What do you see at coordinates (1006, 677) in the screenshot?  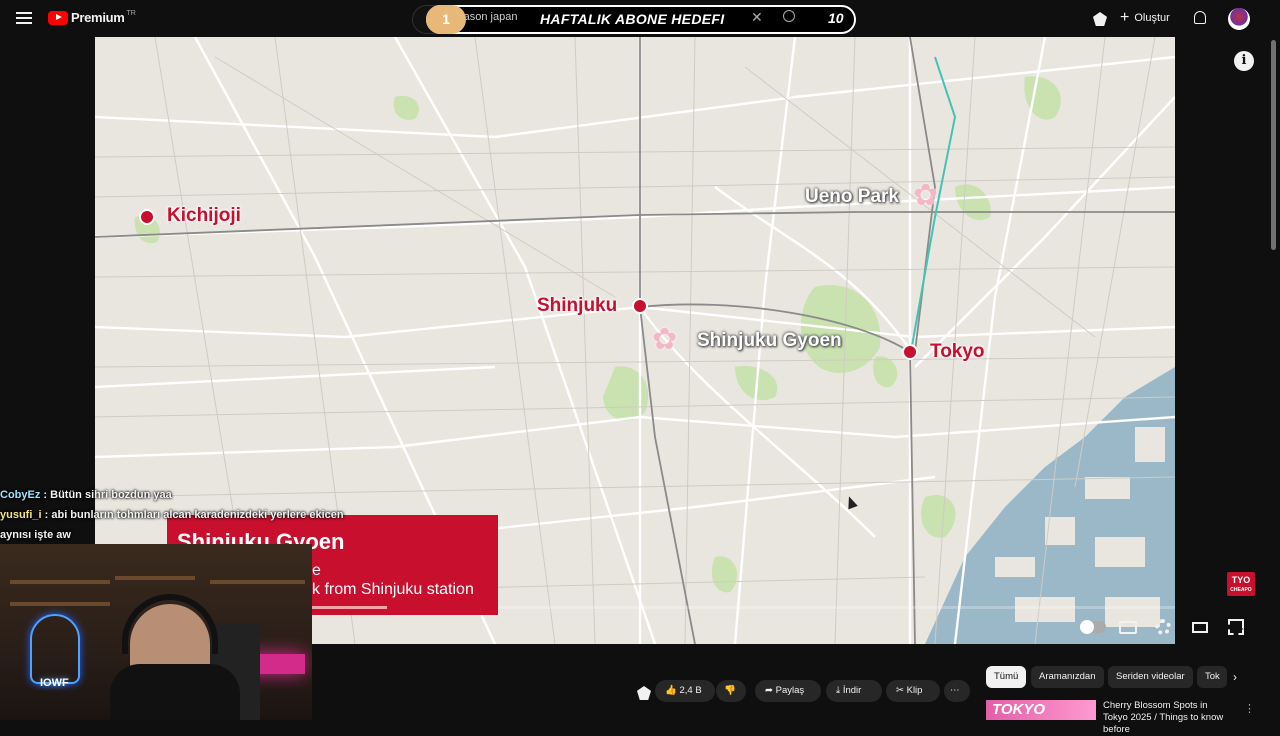 I see `chip-all: Tümü` at bounding box center [1006, 677].